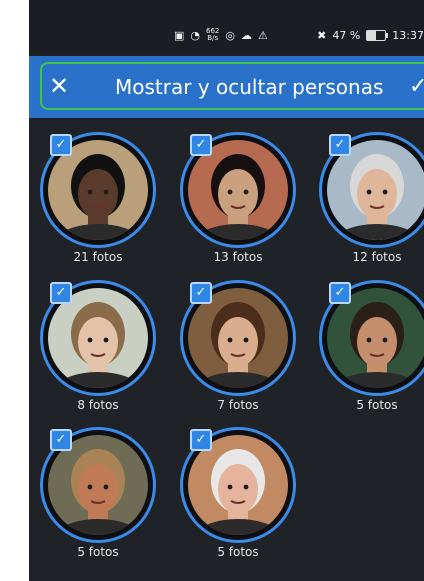  Describe the element at coordinates (408, 35) in the screenshot. I see `clock: 13:37` at that location.